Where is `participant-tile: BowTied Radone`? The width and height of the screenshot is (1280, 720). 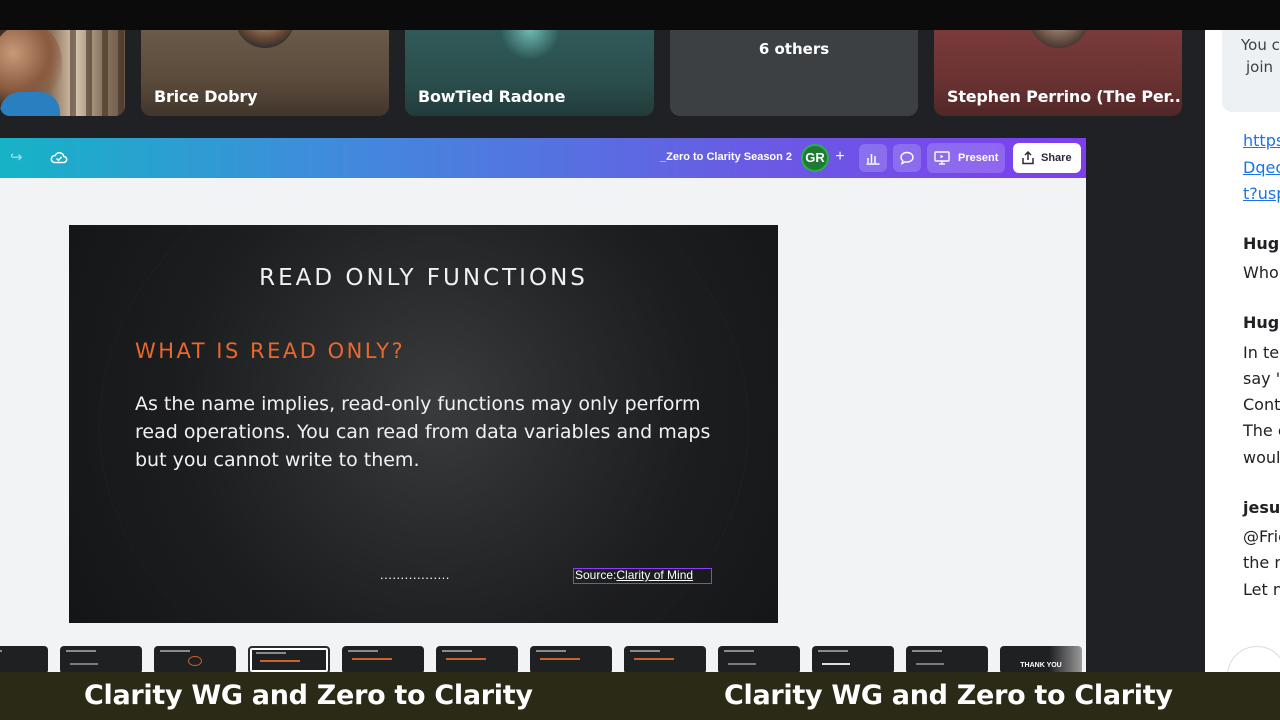 participant-tile: BowTied Radone is located at coordinates (529, 73).